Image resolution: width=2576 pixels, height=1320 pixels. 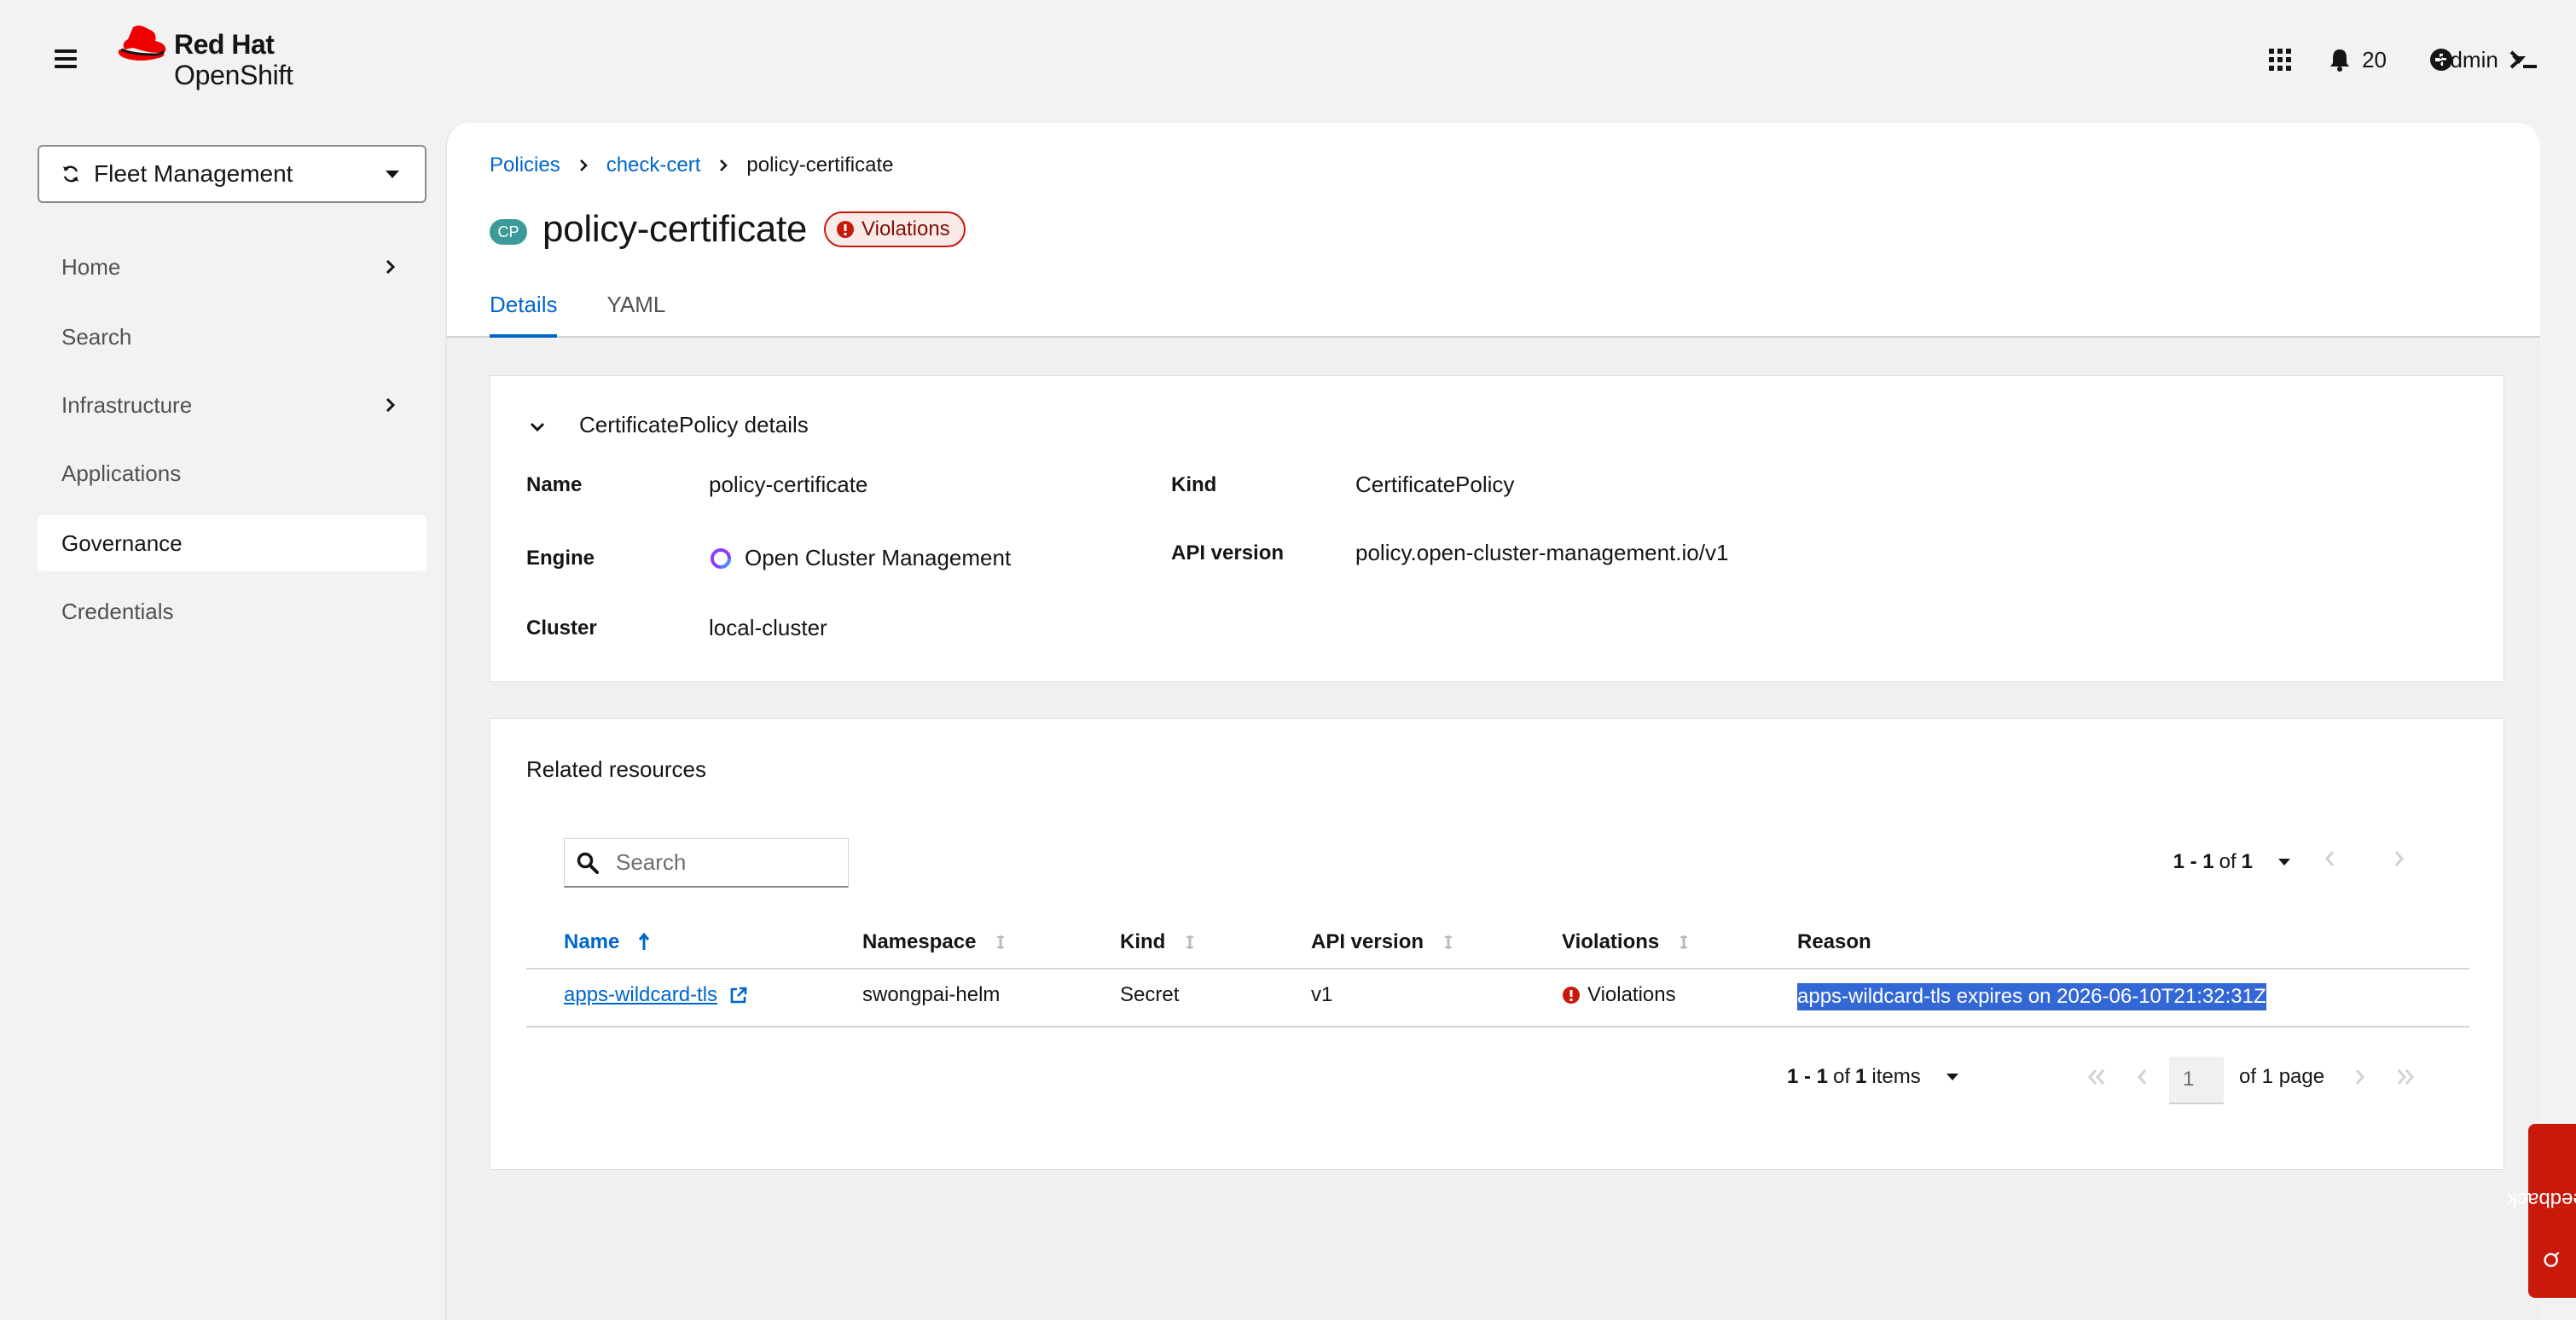 What do you see at coordinates (1542, 552) in the screenshot?
I see `api-version-value: policy.open-cluster-management.io/v1` at bounding box center [1542, 552].